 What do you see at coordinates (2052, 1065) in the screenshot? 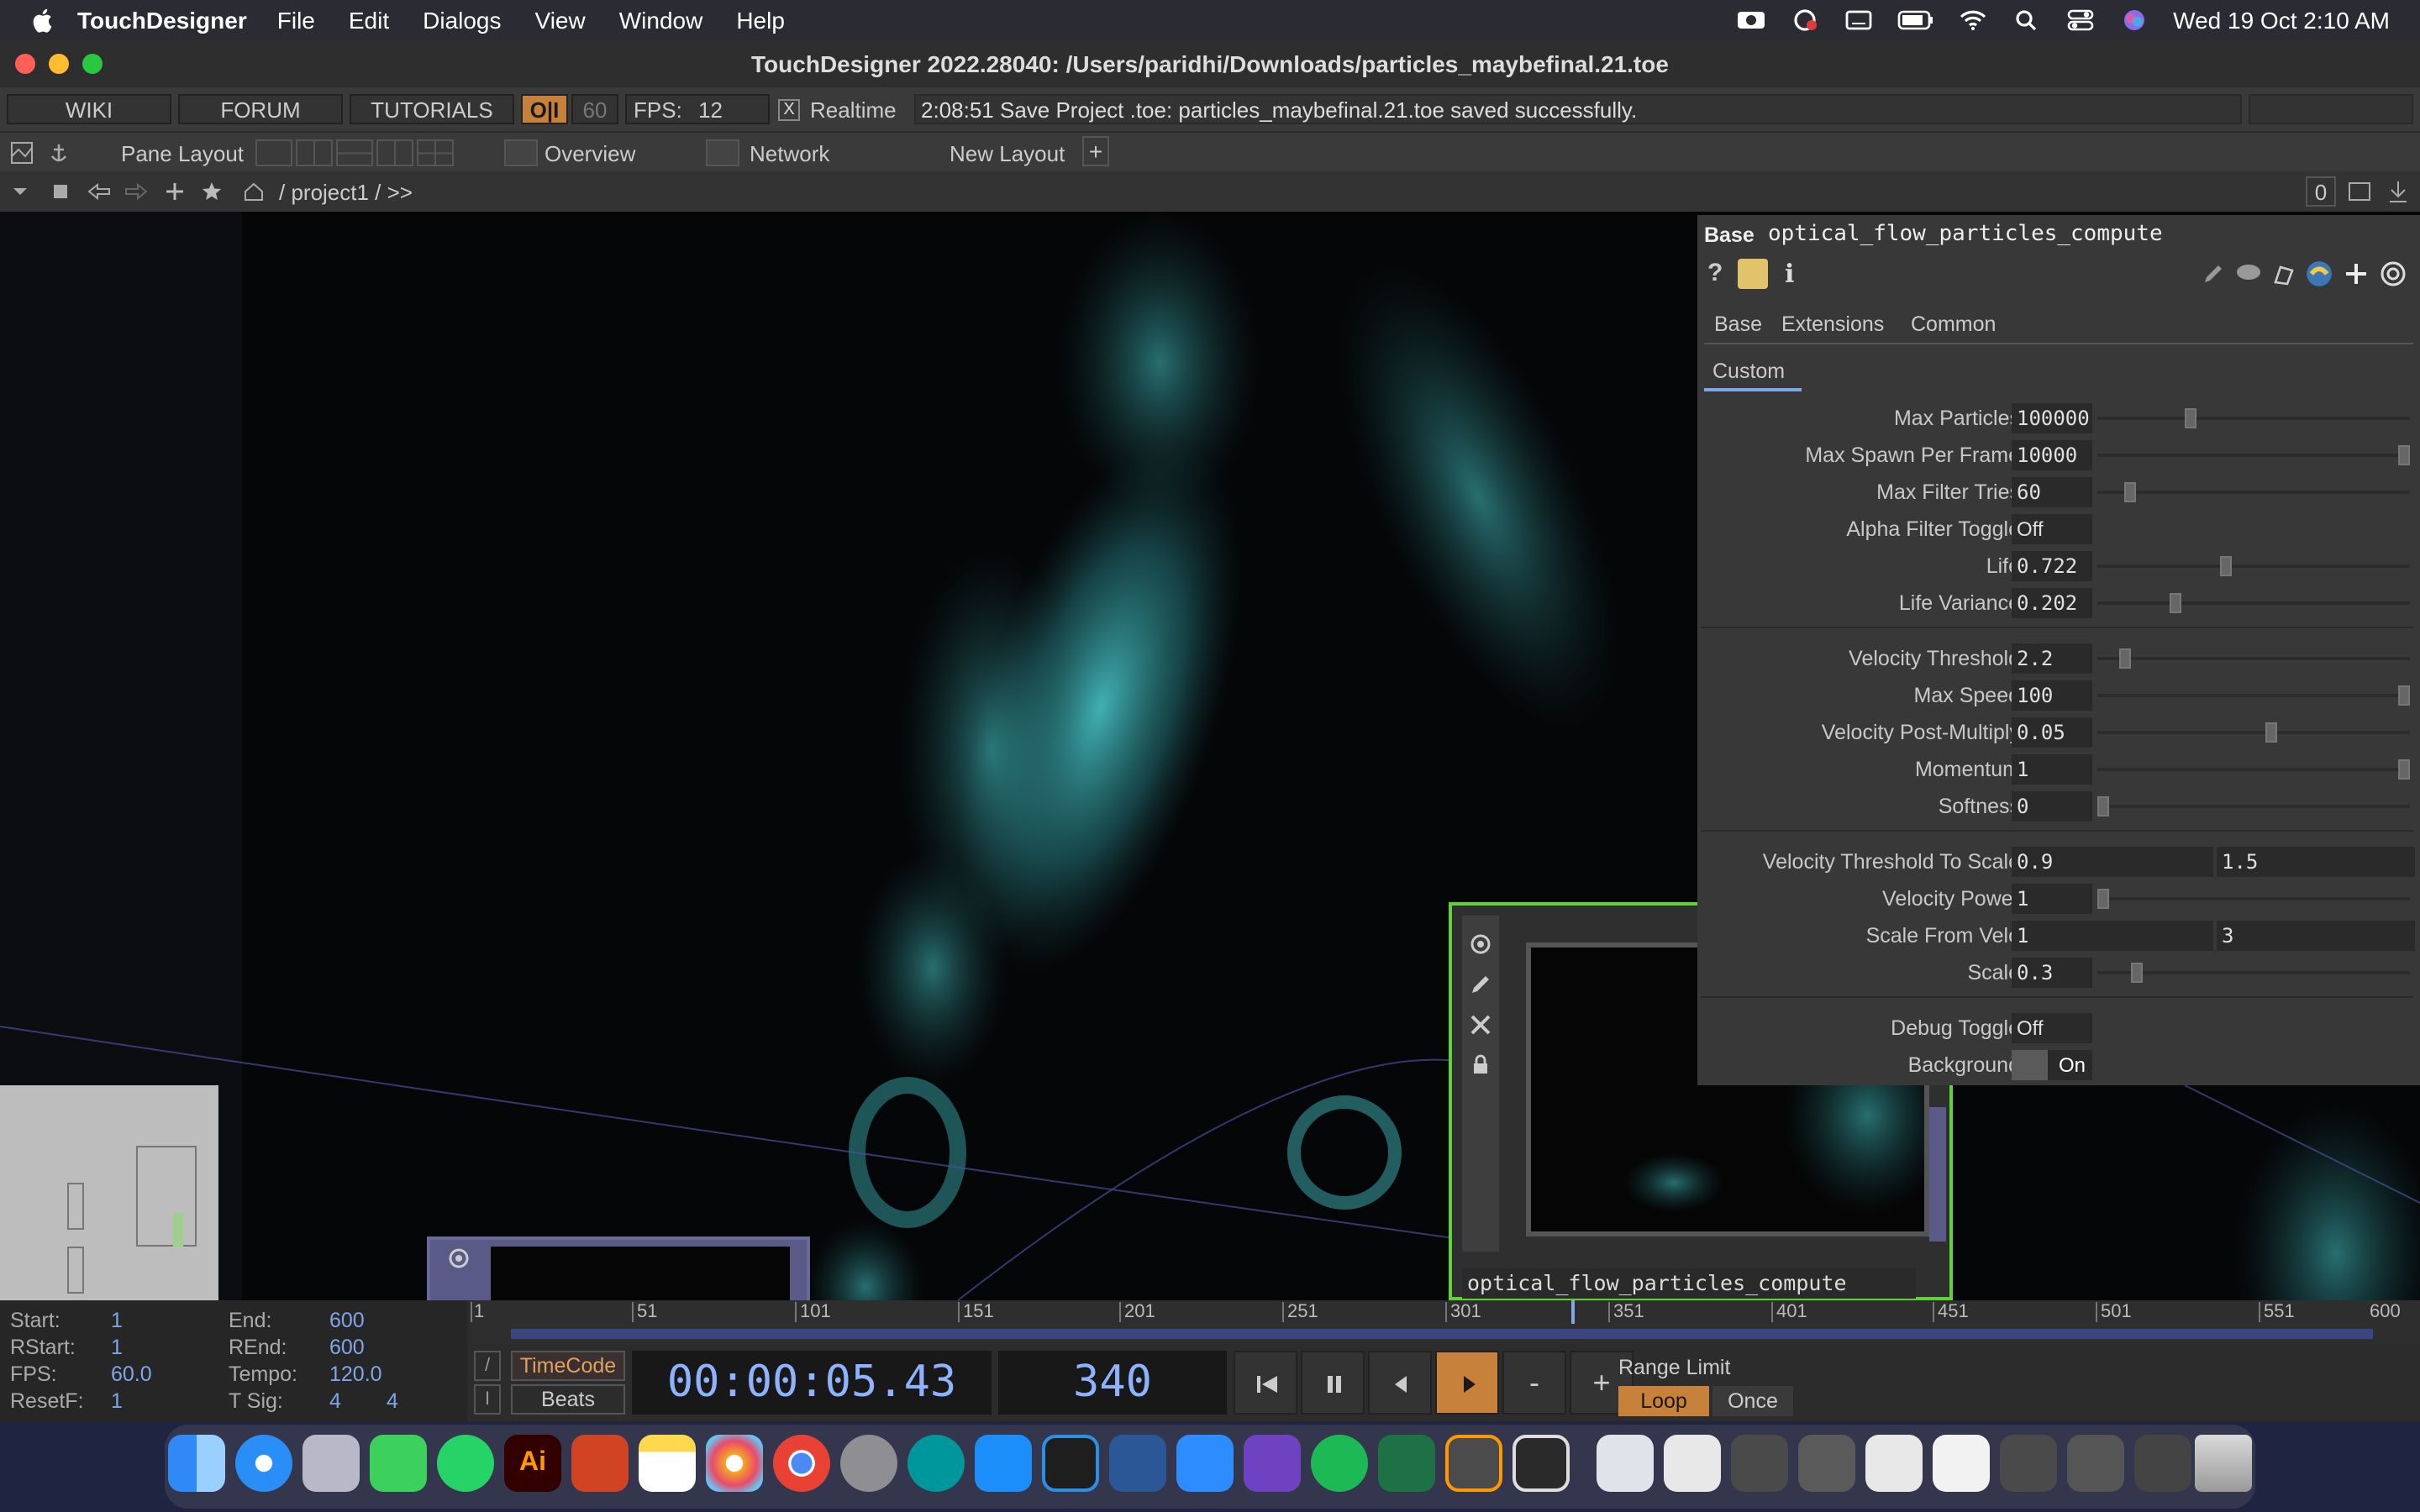
I see `param-toggle: On` at bounding box center [2052, 1065].